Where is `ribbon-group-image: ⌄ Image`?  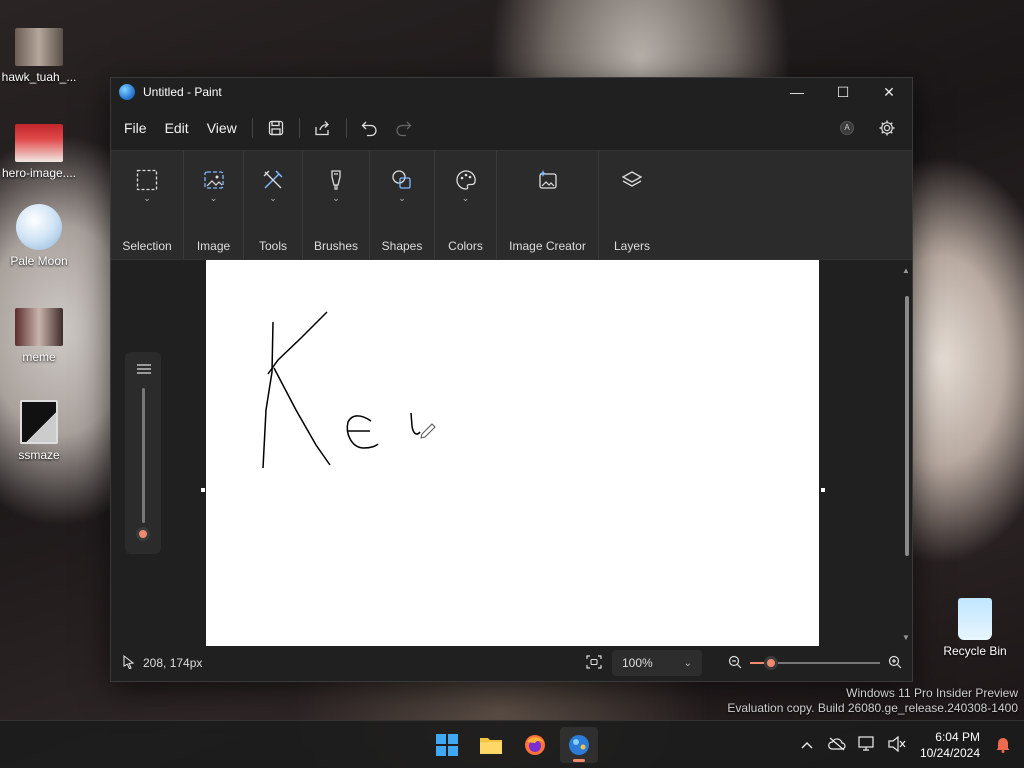 ribbon-group-image: ⌄ Image is located at coordinates (214, 205).